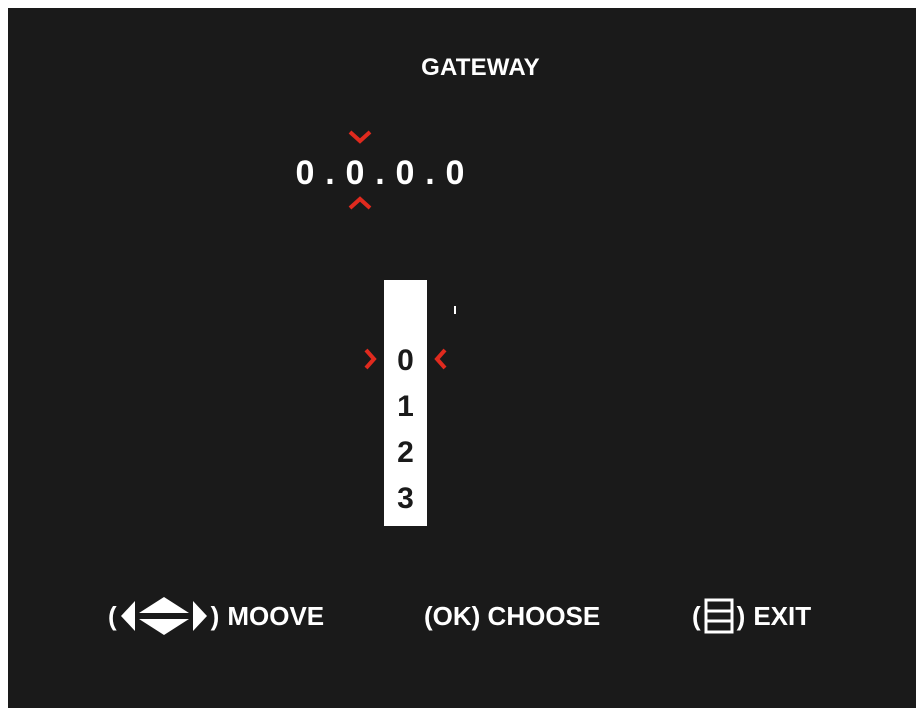 The height and width of the screenshot is (716, 924). I want to click on chevron-left-icon, so click(441, 359).